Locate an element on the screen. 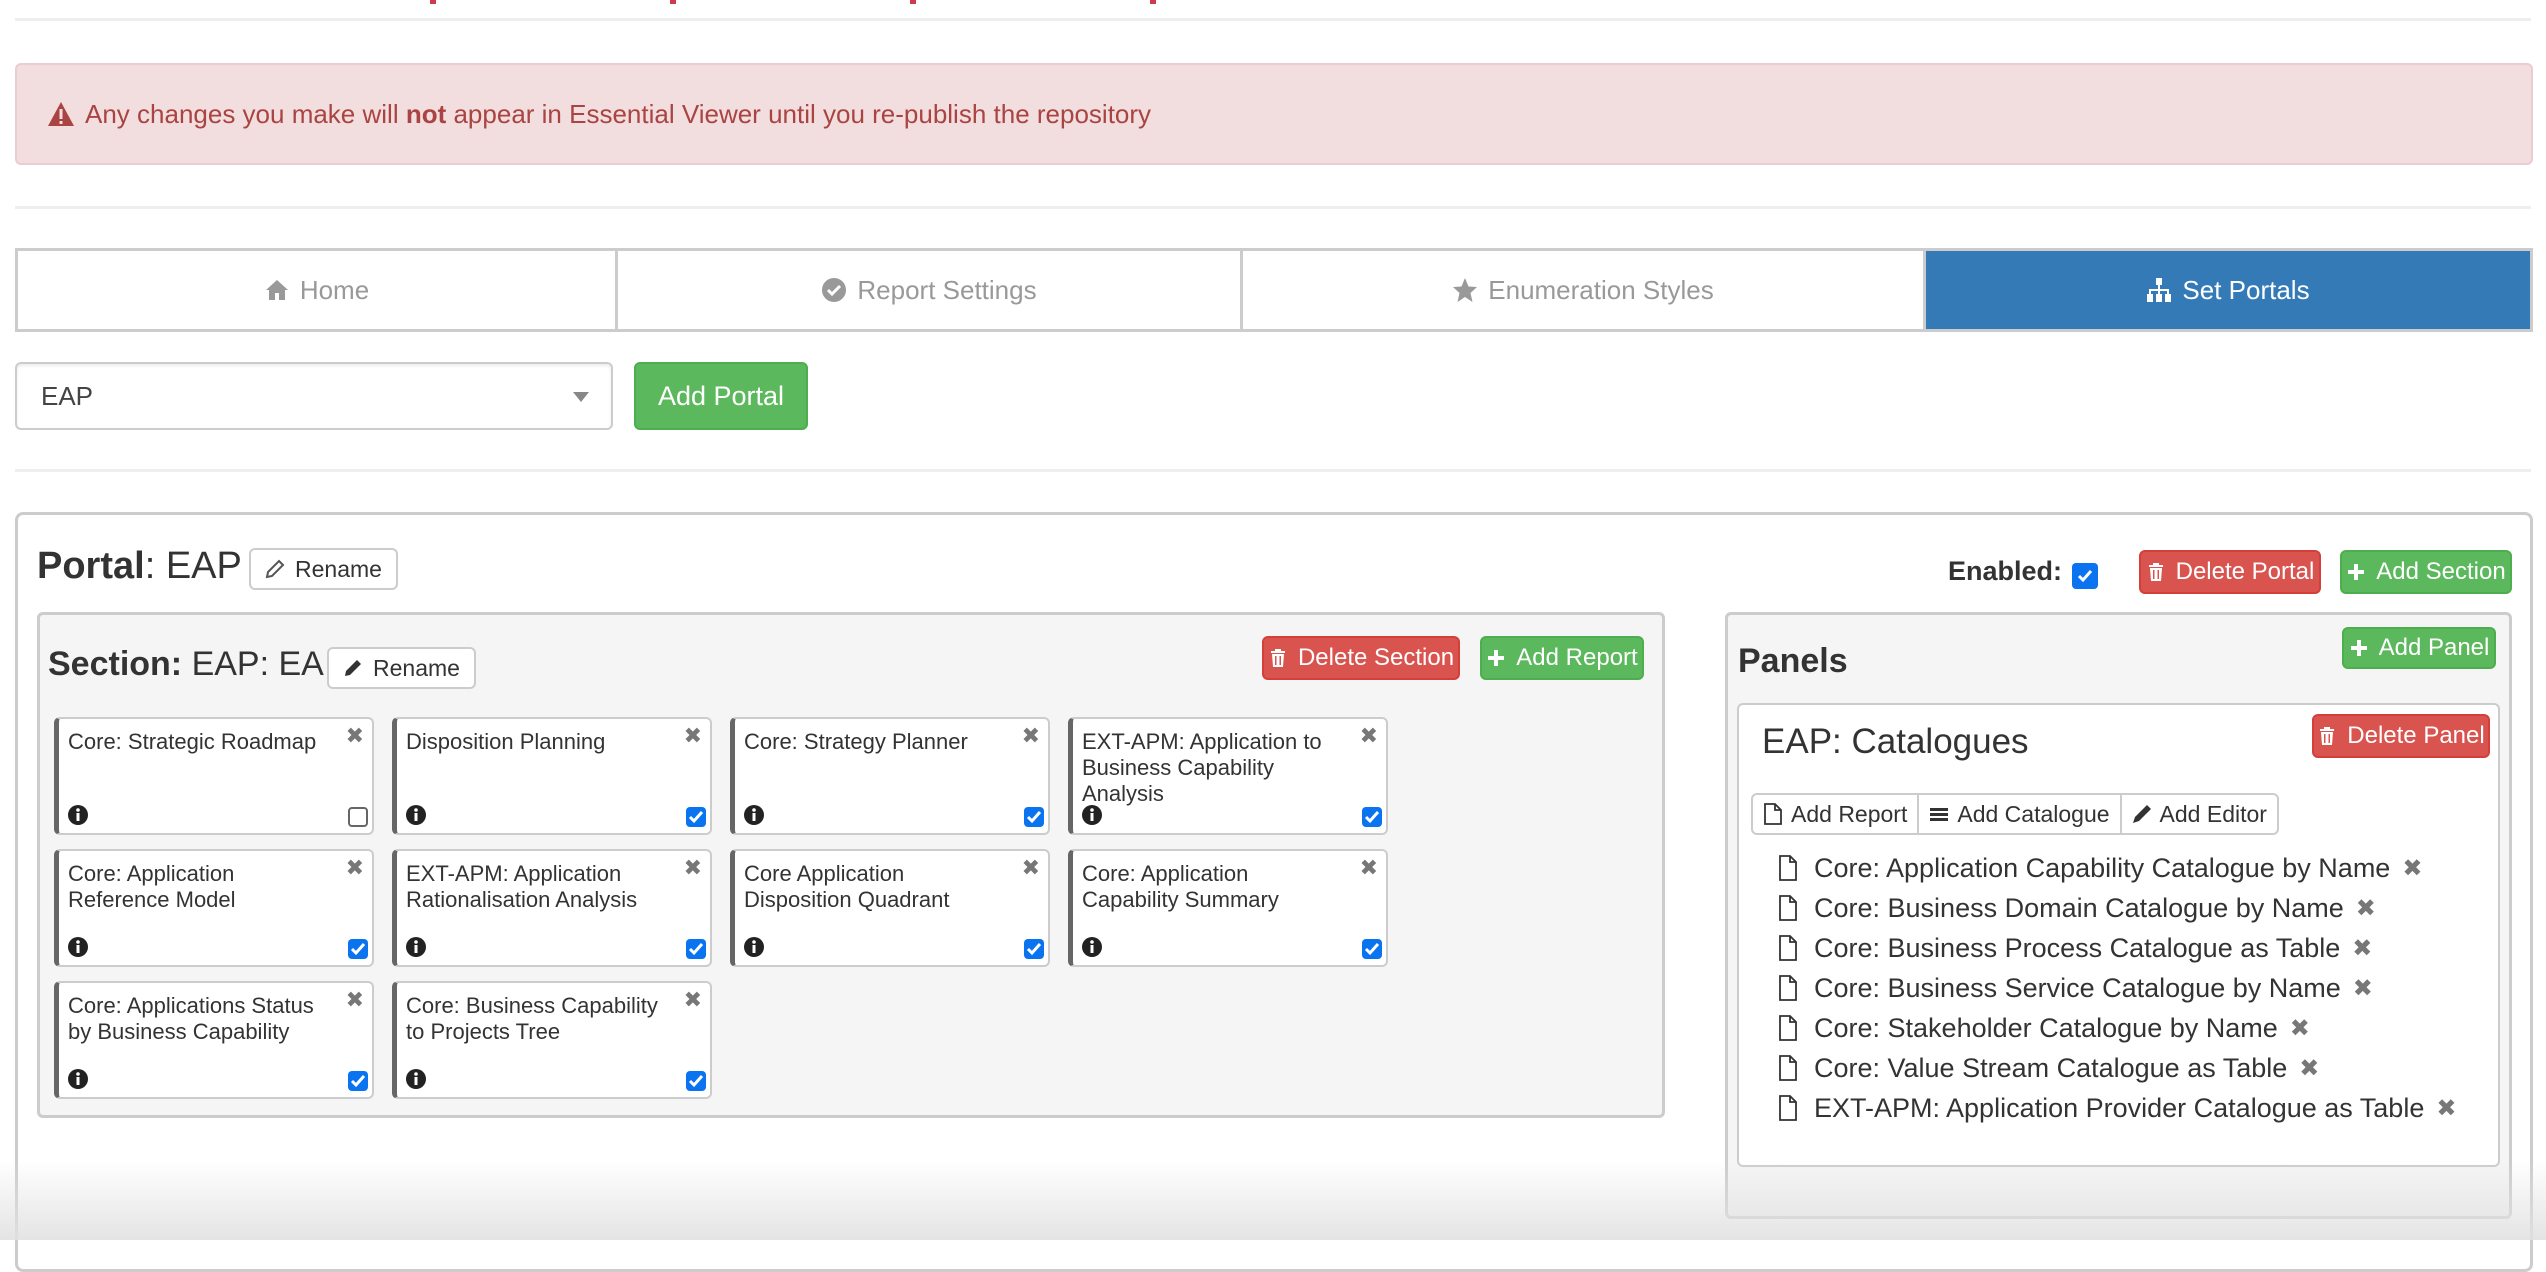 The image size is (2546, 1272). portal-enabled-checkbox is located at coordinates (2085, 576).